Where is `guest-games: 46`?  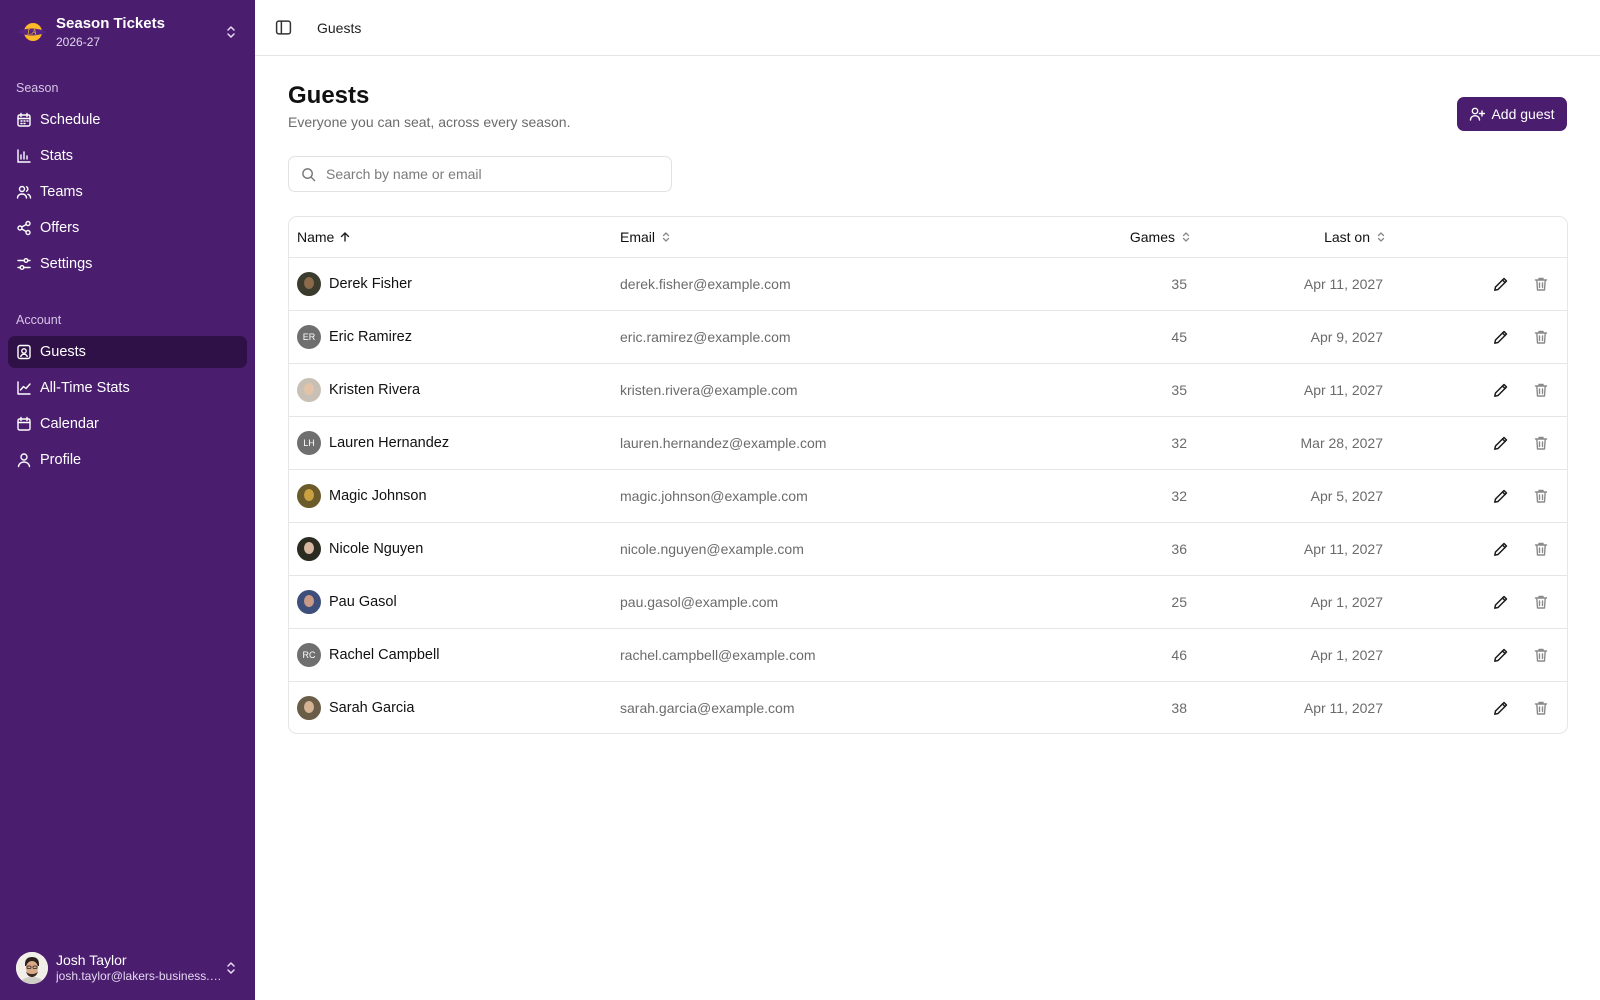 guest-games: 46 is located at coordinates (1179, 655).